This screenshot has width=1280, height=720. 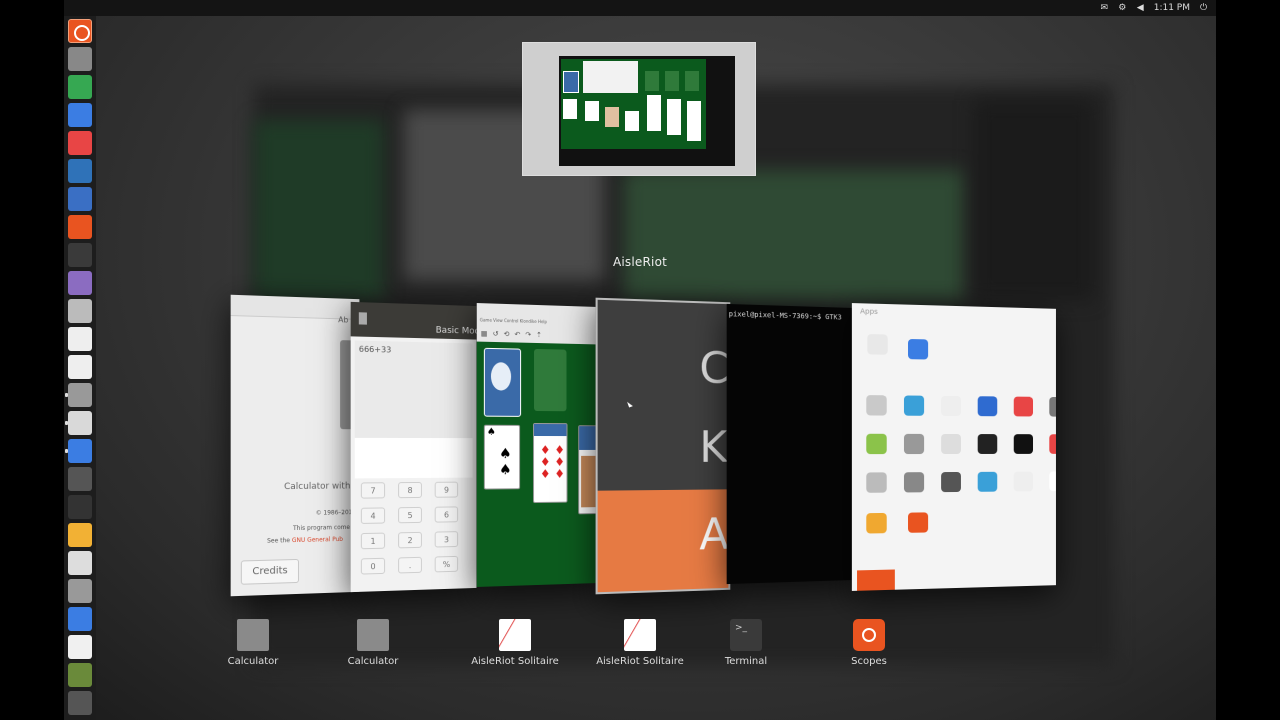 I want to click on calc-key-0: 0, so click(x=373, y=566).